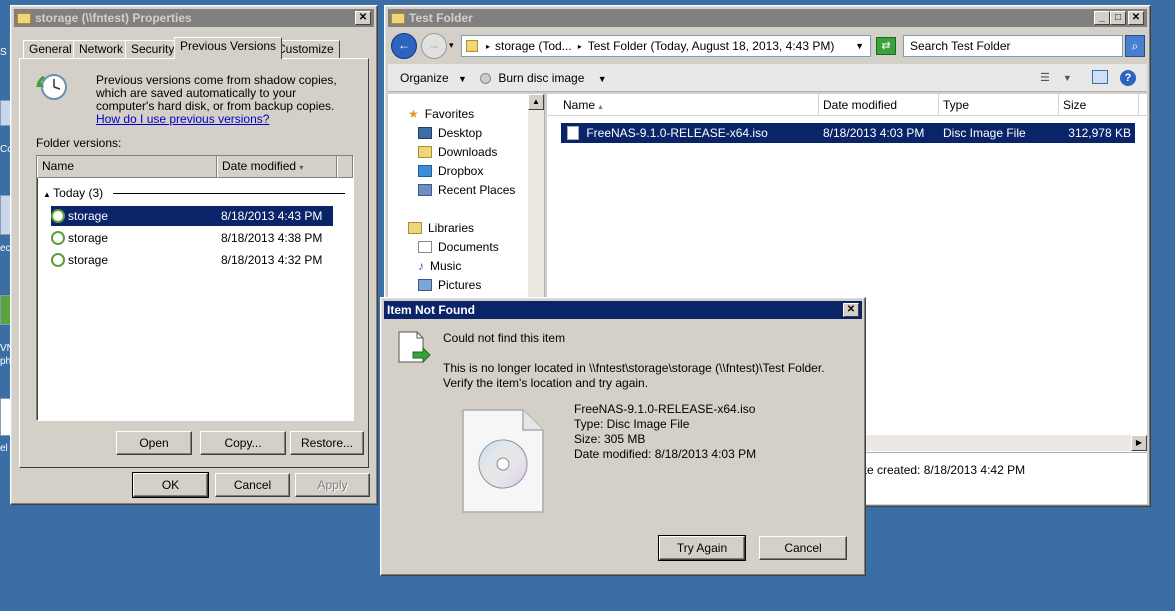 The width and height of the screenshot is (1175, 611). I want to click on address-dropdown-icon: ▼, so click(859, 46).